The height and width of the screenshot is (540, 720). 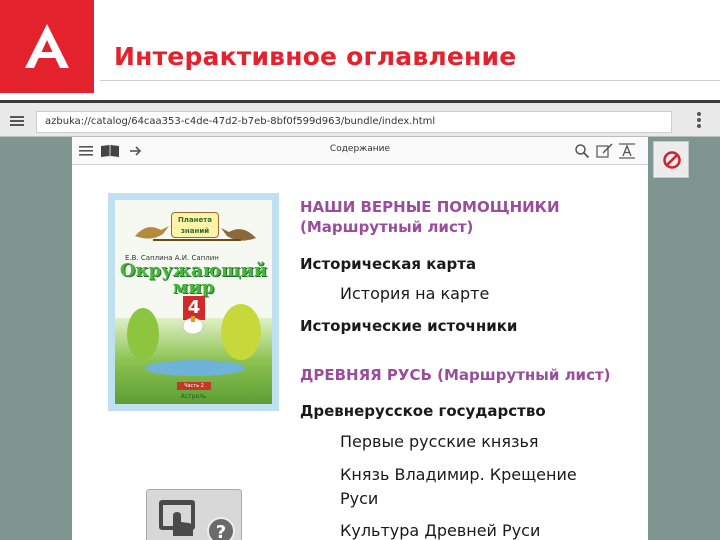 What do you see at coordinates (439, 442) in the screenshot?
I see `toc-link: Первые русские князья` at bounding box center [439, 442].